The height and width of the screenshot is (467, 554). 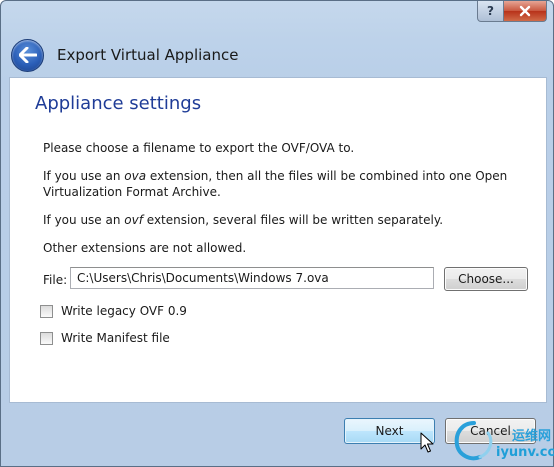 I want to click on help-icon: ?, so click(x=490, y=11).